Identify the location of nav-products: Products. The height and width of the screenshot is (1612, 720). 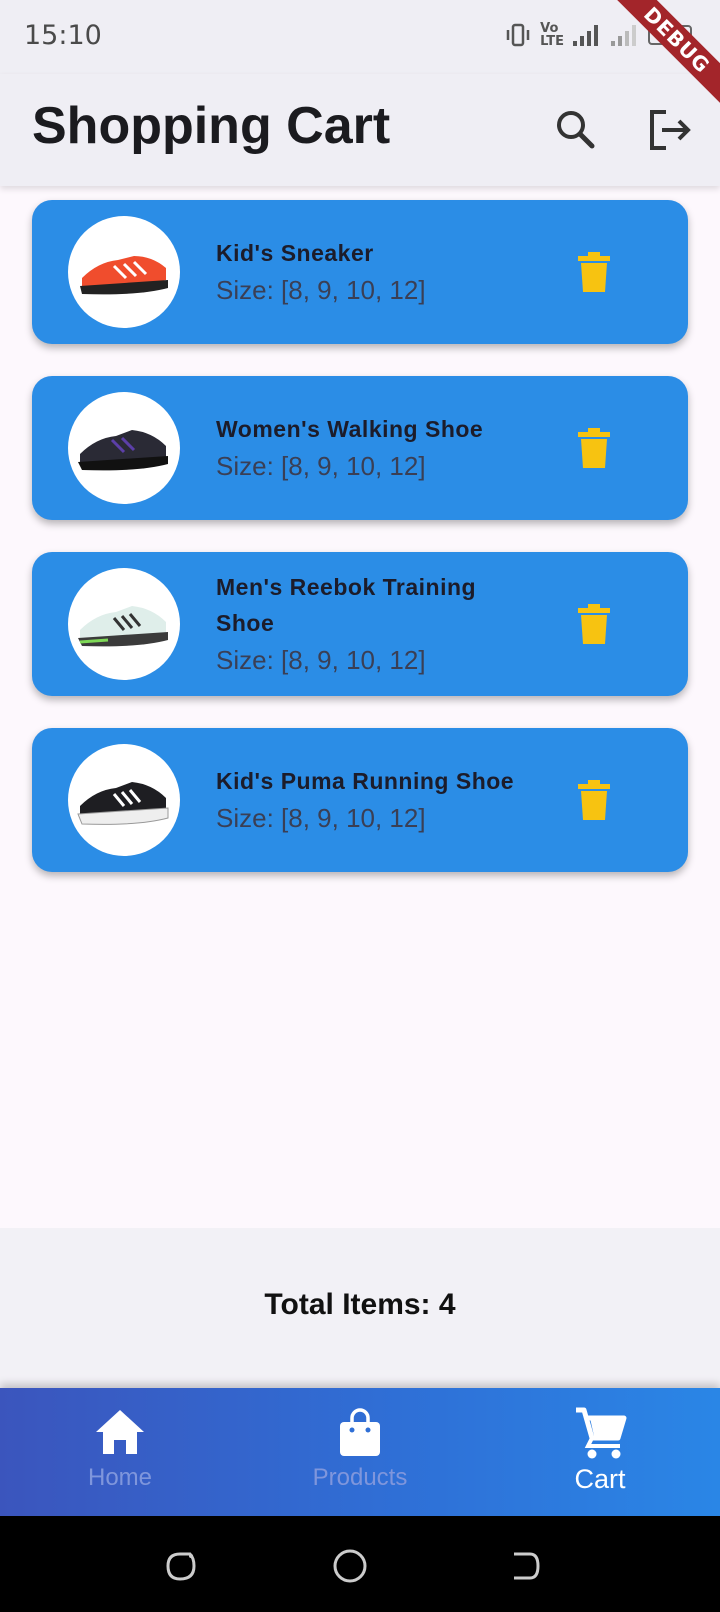
(360, 1456).